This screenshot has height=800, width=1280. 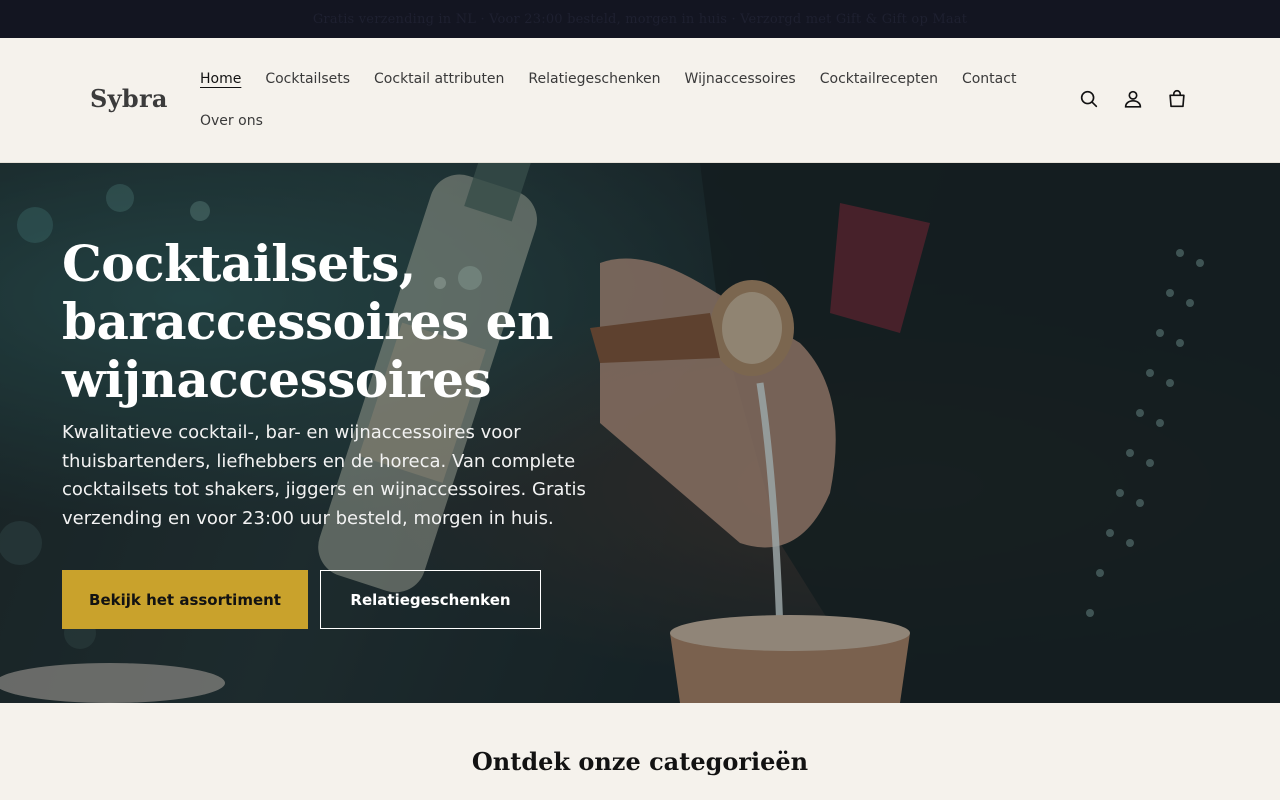 I want to click on nav-item-relatiegeschenken: Relatiegeschenken, so click(x=594, y=79).